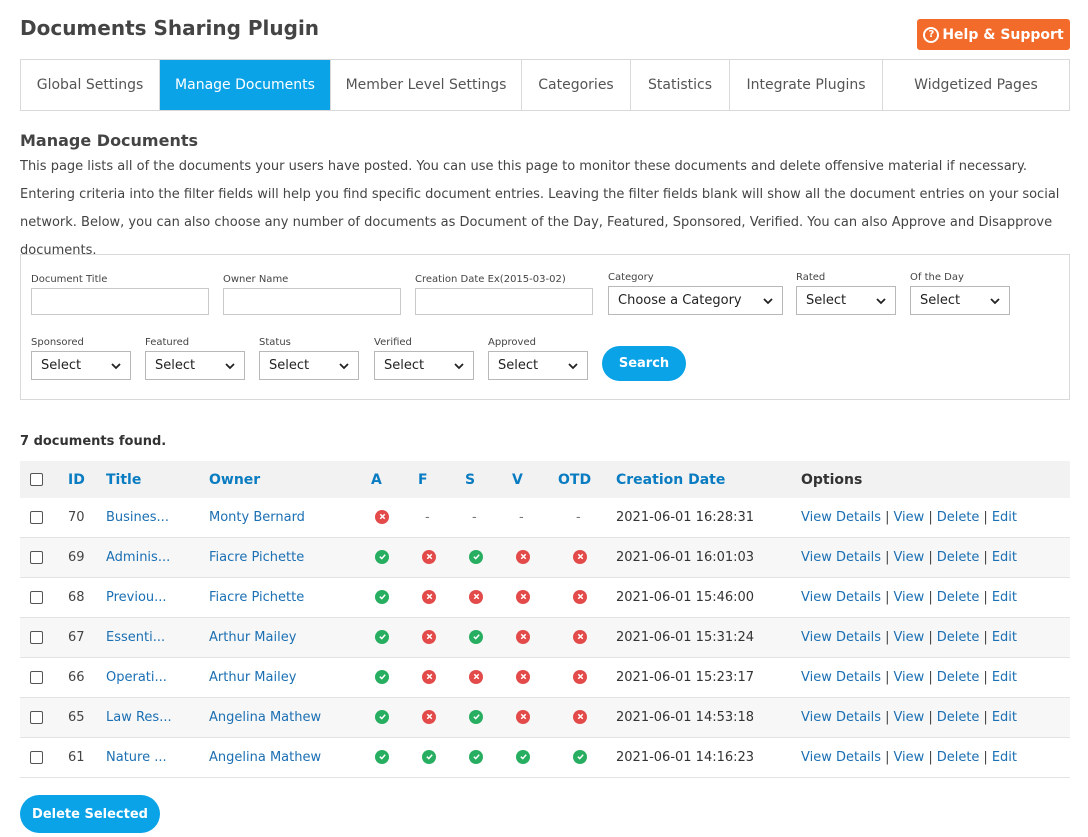  I want to click on creation-date-input, so click(504, 301).